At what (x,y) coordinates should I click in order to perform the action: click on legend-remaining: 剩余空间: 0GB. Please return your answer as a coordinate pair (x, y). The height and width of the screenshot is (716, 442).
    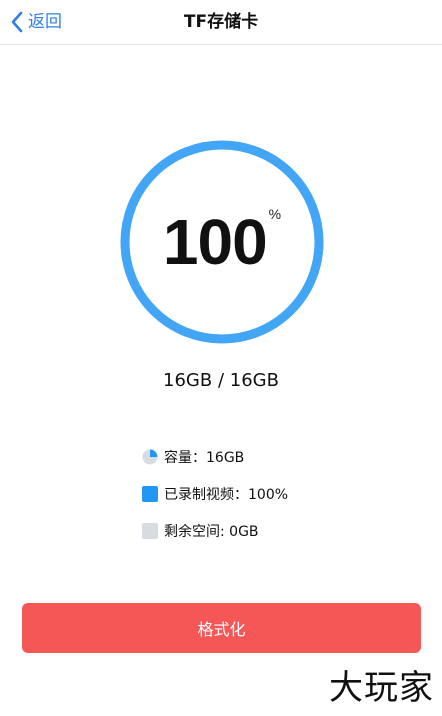
    Looking at the image, I should click on (215, 531).